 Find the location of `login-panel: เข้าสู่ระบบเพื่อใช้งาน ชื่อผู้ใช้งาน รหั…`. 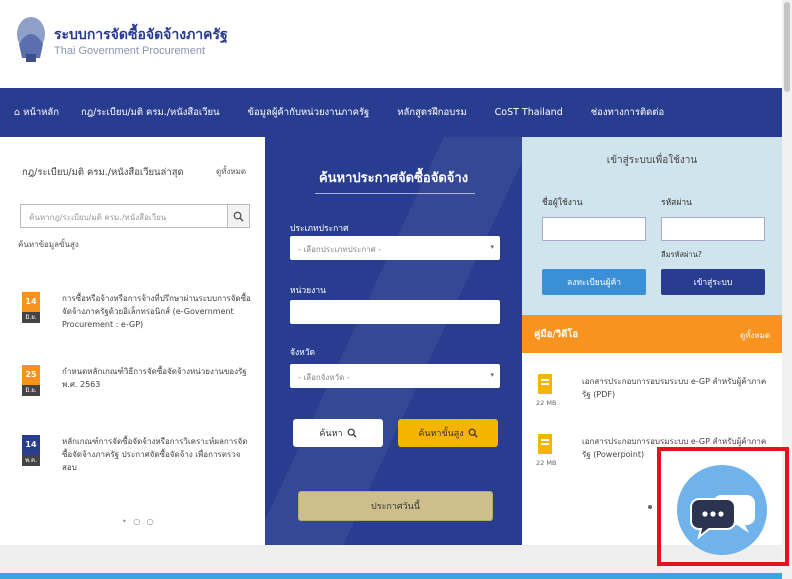

login-panel: เข้าสู่ระบบเพื่อใช้งาน ชื่อผู้ใช้งาน รหั… is located at coordinates (652, 226).